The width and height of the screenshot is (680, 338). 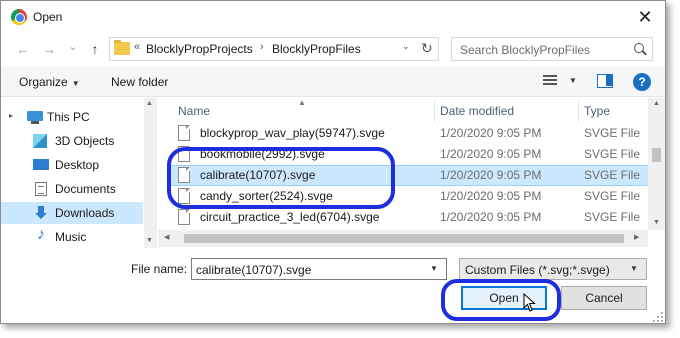 I want to click on scroll-left-icon: ◀, so click(x=166, y=237).